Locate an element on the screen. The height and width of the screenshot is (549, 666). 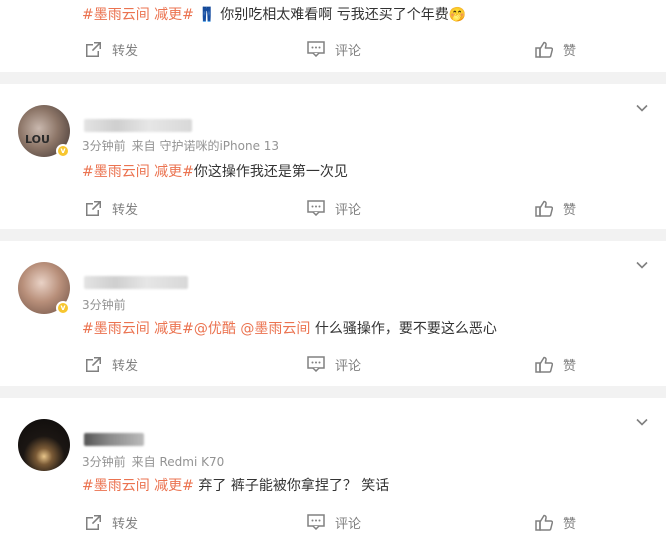
post-meta: 3分钟前 is located at coordinates (104, 304).